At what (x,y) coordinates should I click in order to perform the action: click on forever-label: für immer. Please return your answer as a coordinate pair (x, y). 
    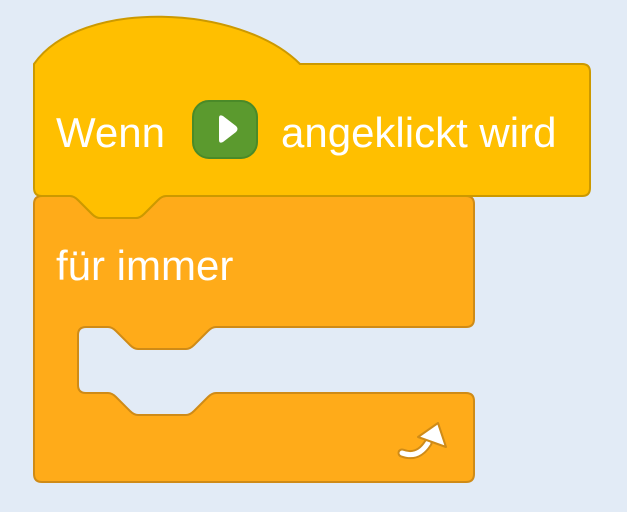
    Looking at the image, I should click on (144, 265).